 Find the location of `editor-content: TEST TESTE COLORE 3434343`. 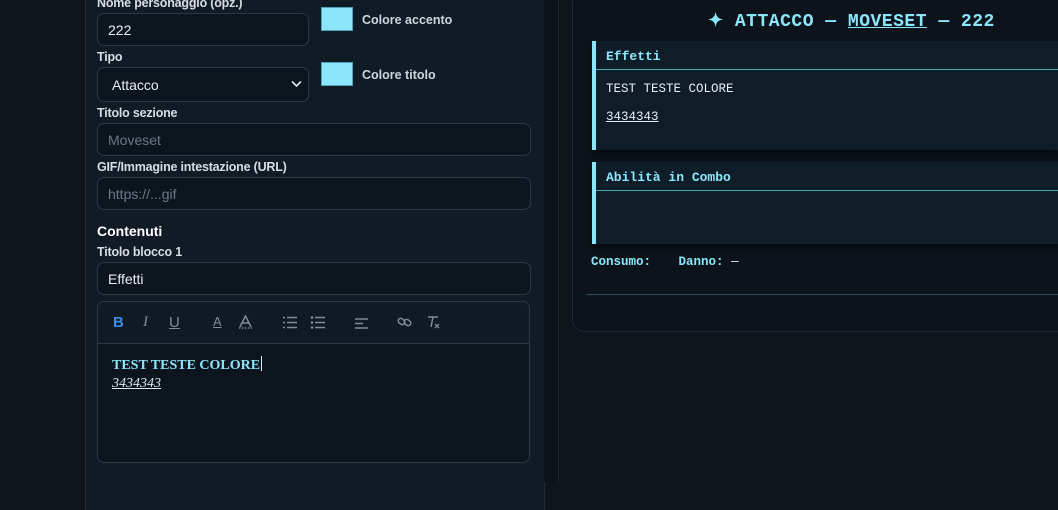

editor-content: TEST TESTE COLORE 3434343 is located at coordinates (313, 374).